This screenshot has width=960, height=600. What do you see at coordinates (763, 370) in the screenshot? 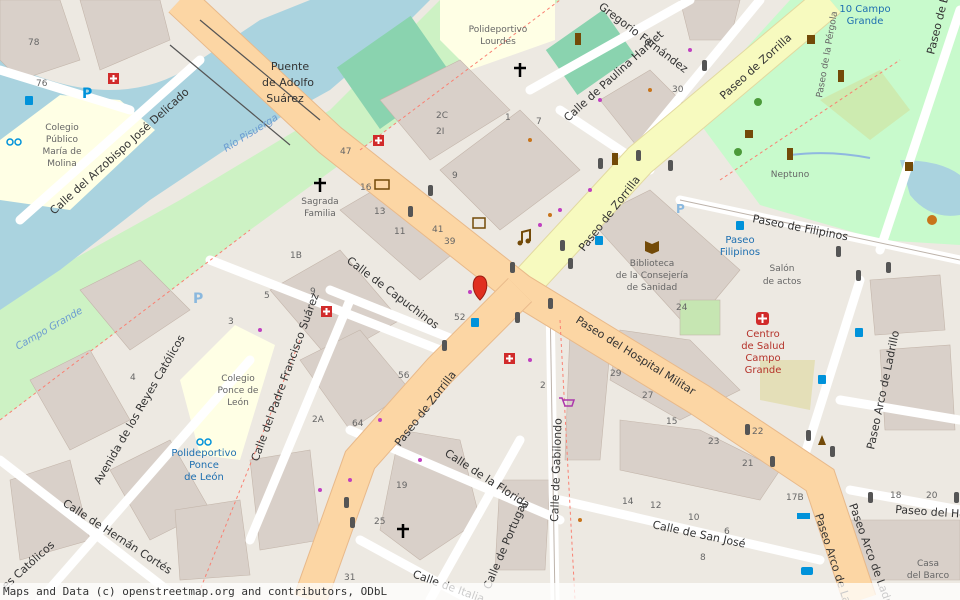
I see `centro-salud-label-4: Grande` at bounding box center [763, 370].